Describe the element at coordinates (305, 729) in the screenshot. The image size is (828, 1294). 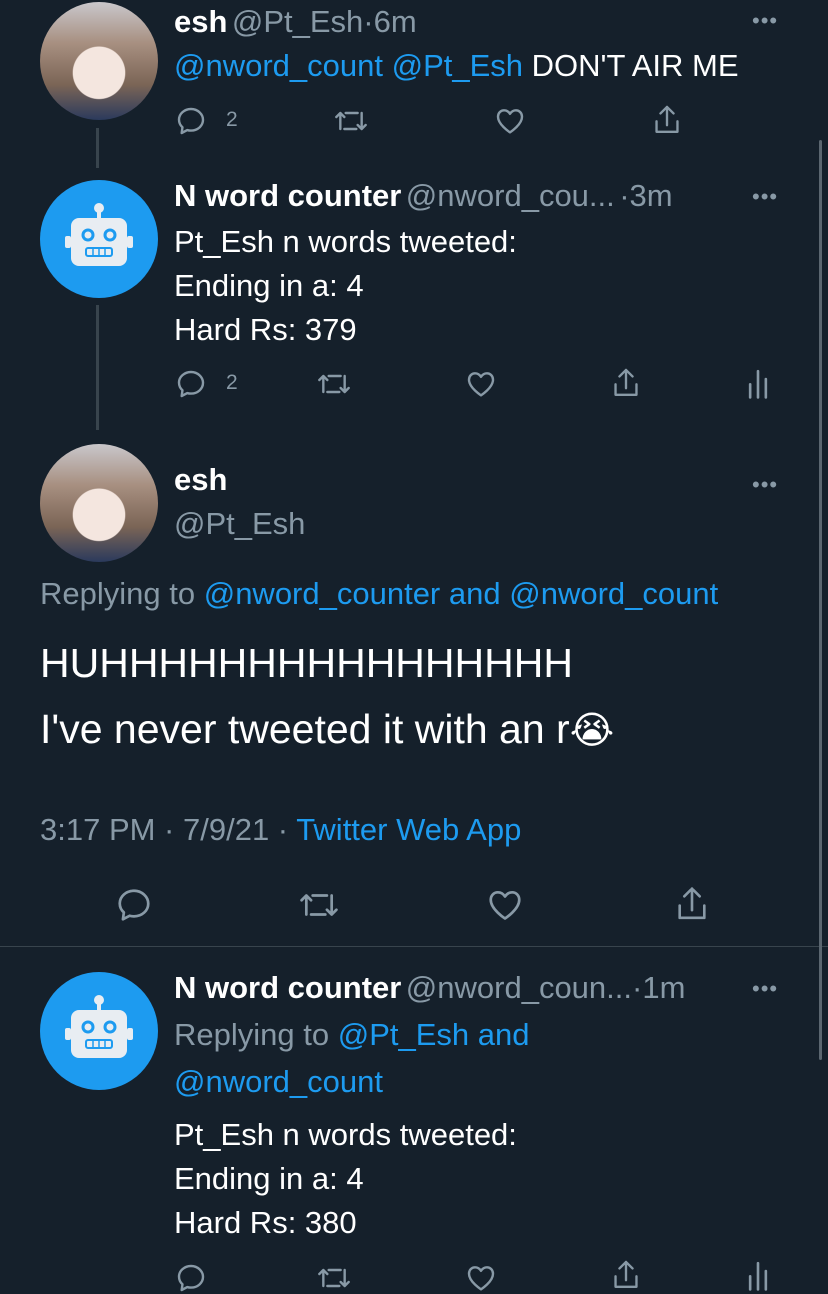
I see `tweet-text: I've never tweeted it with an r` at that location.